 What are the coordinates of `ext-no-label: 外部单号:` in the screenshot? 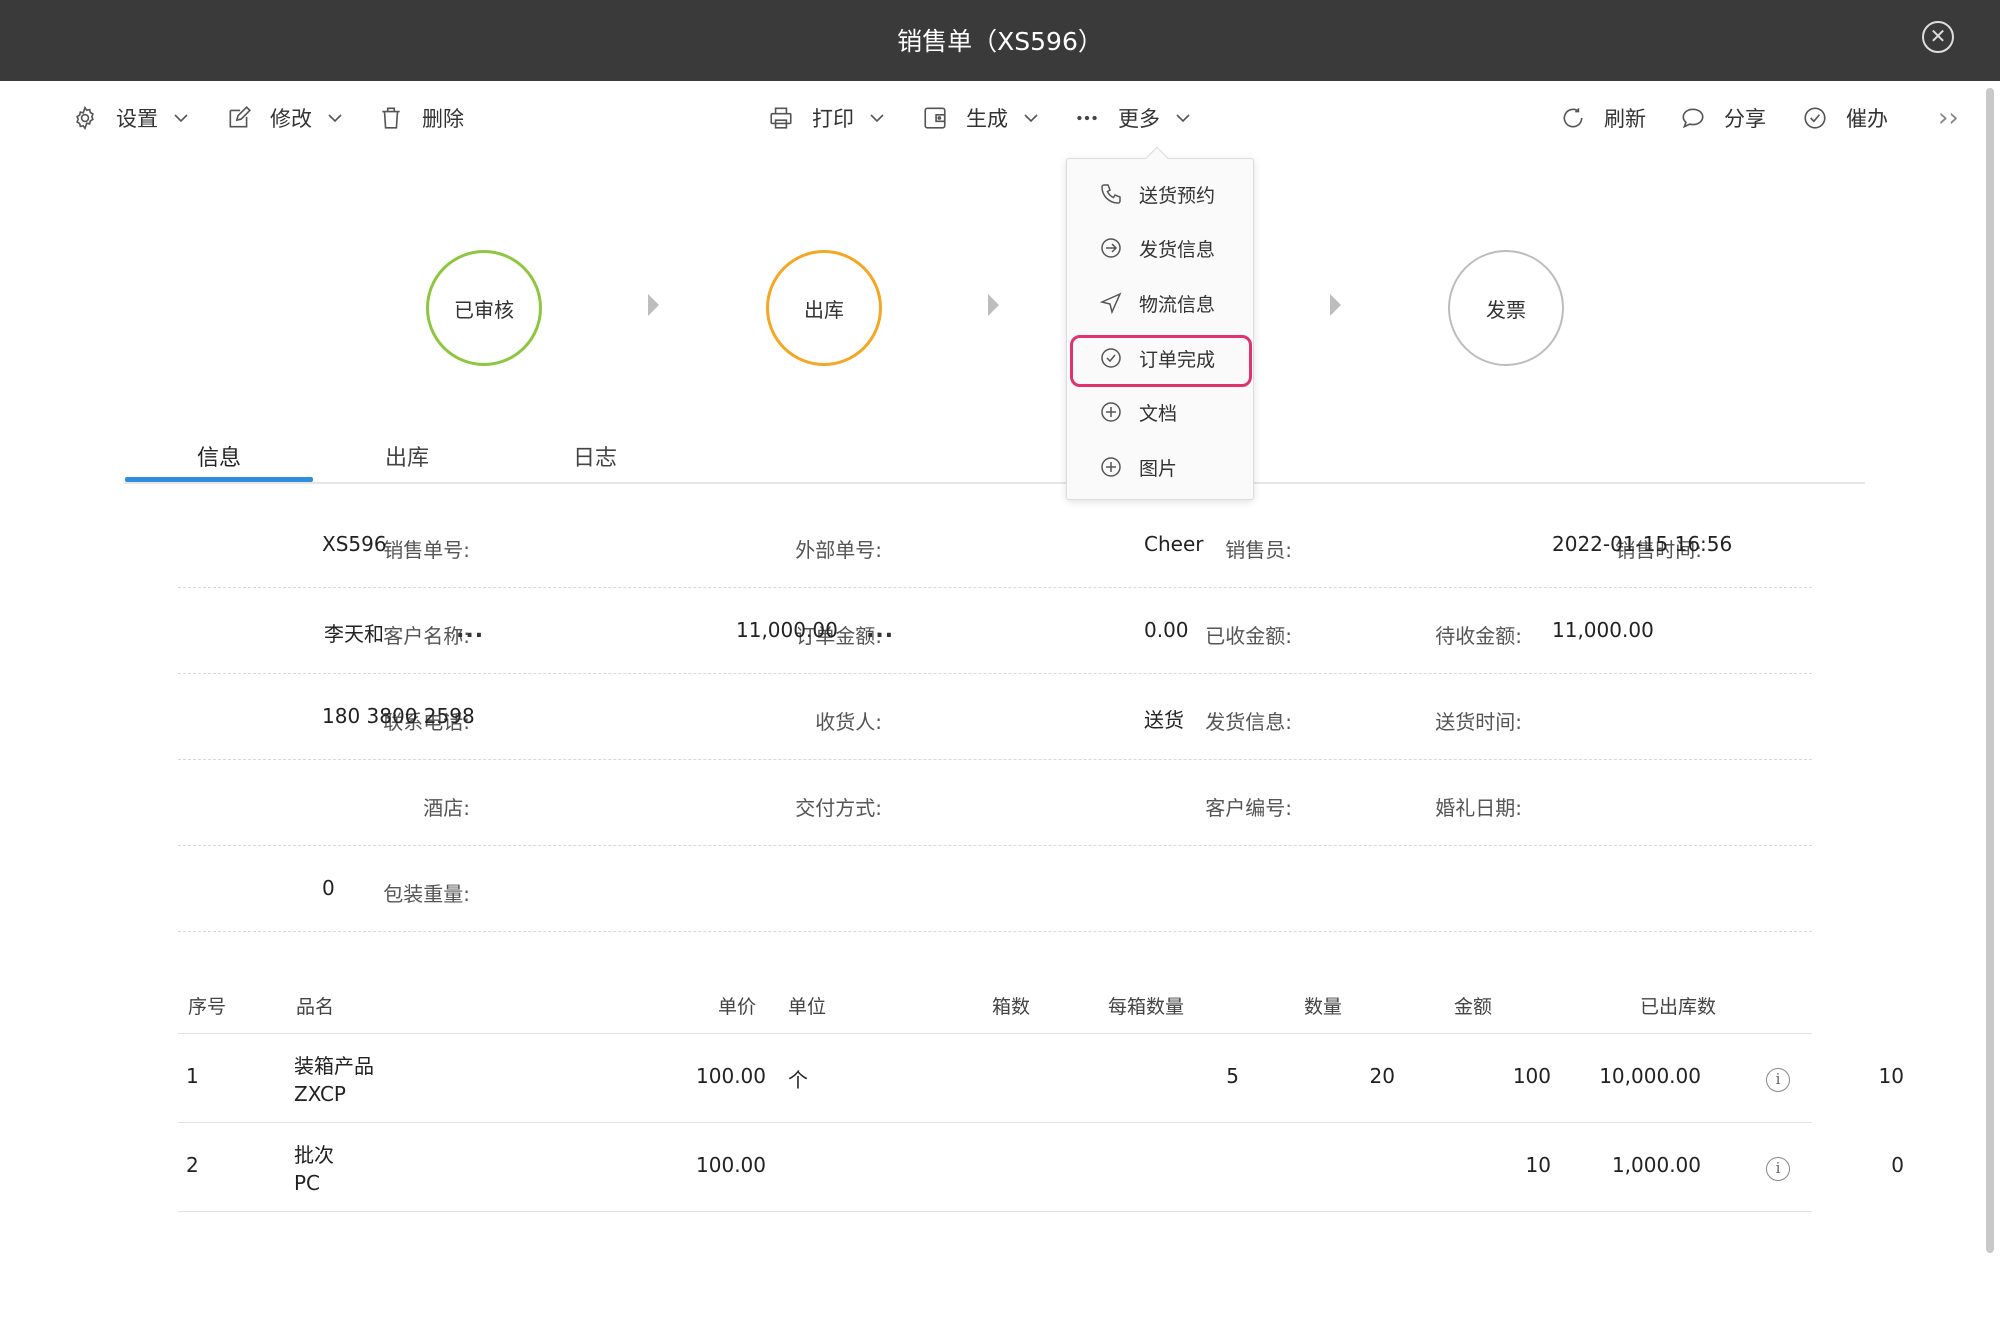 It's located at (838, 550).